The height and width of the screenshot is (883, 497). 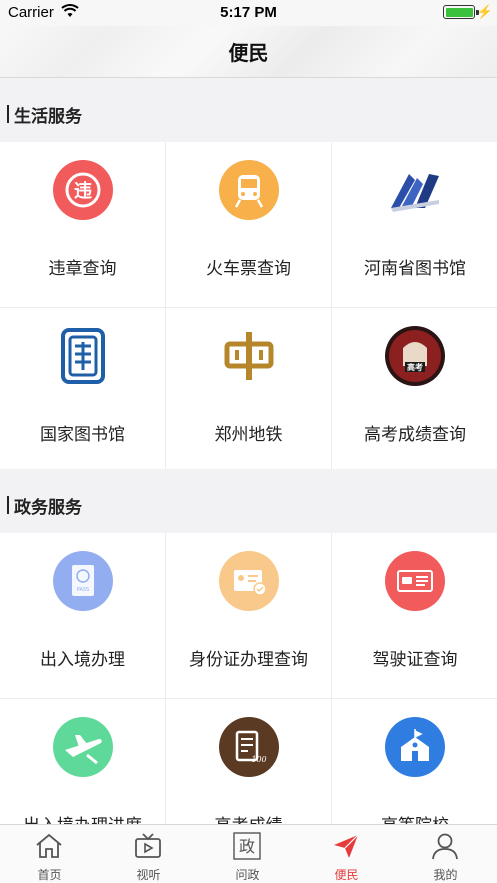 What do you see at coordinates (346, 846) in the screenshot?
I see `paper-plane-icon` at bounding box center [346, 846].